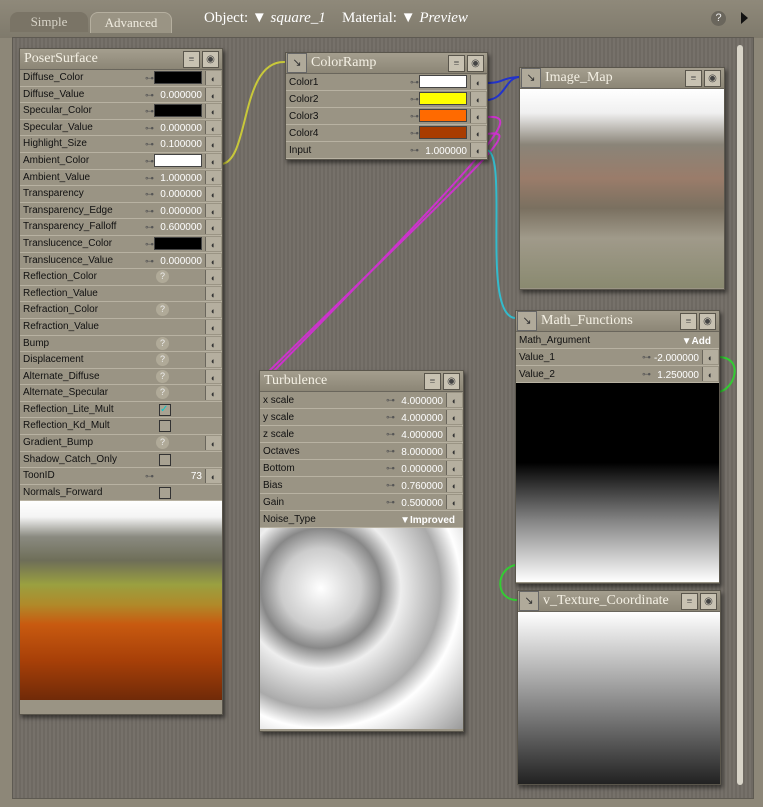 The height and width of the screenshot is (807, 763). Describe the element at coordinates (181, 228) in the screenshot. I see `param-value: 0.600000` at that location.